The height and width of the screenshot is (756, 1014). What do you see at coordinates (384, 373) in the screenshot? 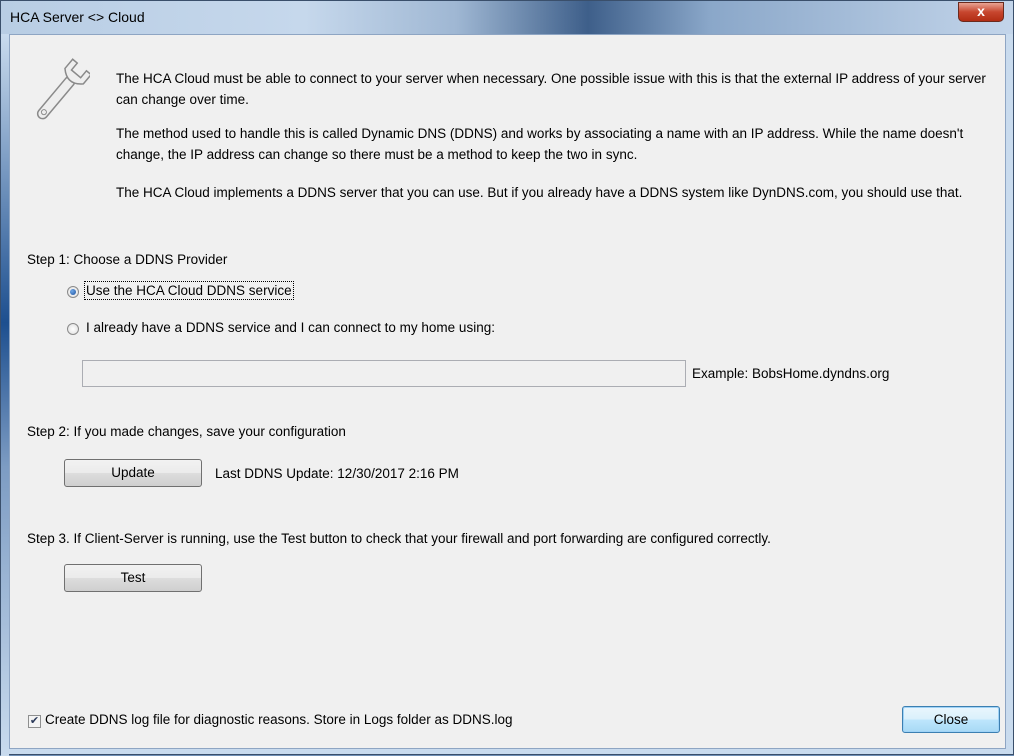
I see `ddns-hostname-input` at bounding box center [384, 373].